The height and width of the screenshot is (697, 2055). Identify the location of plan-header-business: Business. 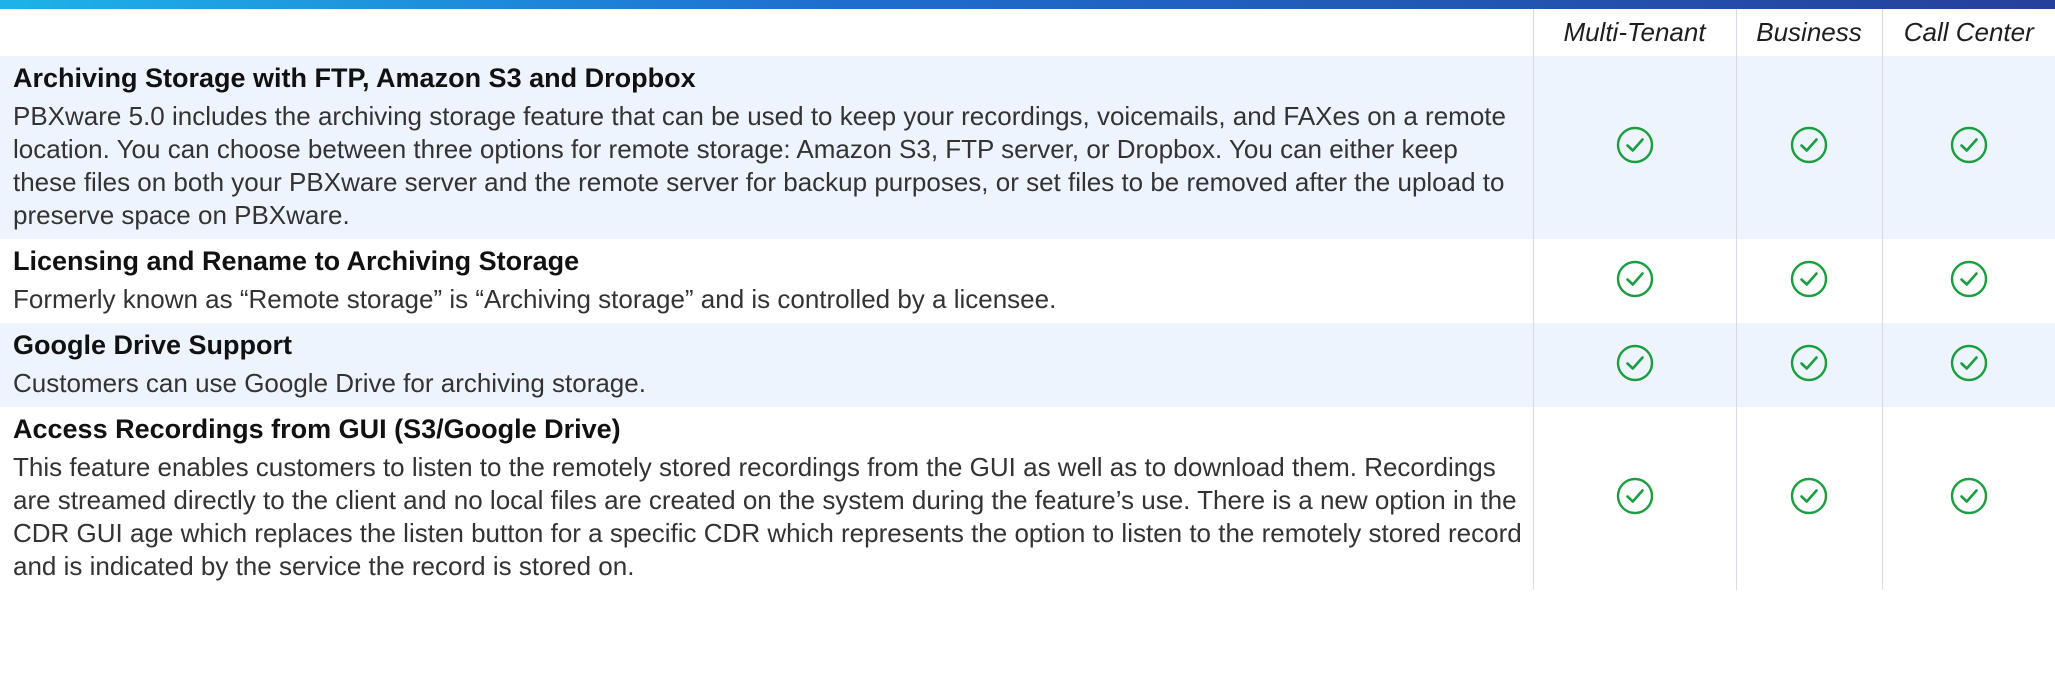
(1808, 32).